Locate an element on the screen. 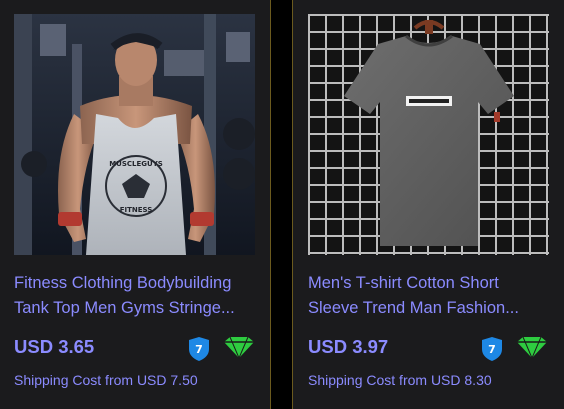  shipping-cost: Shipping Cost from USD 7.50 is located at coordinates (106, 380).